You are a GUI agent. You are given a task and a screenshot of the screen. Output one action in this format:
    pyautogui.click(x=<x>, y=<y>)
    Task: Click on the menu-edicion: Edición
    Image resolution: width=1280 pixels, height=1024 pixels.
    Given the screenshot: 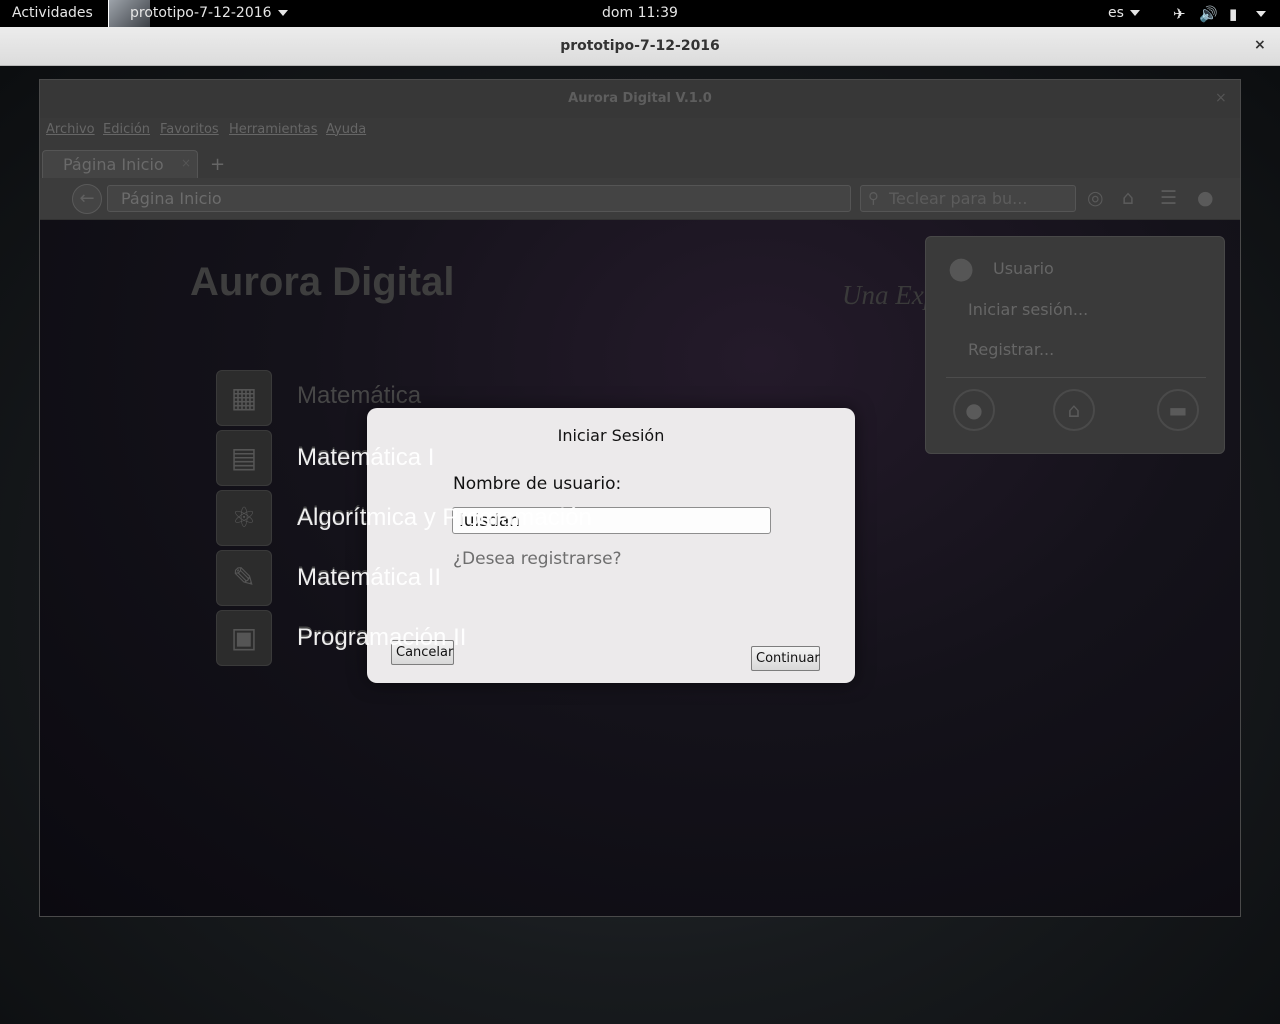 What is the action you would take?
    pyautogui.click(x=126, y=129)
    